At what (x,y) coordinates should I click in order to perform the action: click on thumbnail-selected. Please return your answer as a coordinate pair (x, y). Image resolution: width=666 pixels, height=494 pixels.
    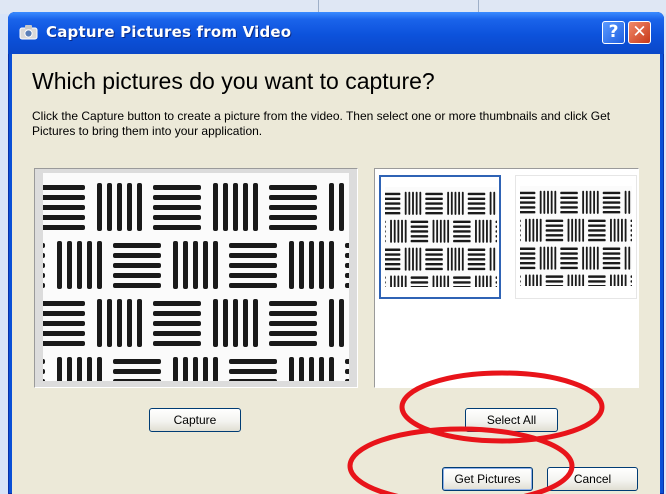
    Looking at the image, I should click on (440, 237).